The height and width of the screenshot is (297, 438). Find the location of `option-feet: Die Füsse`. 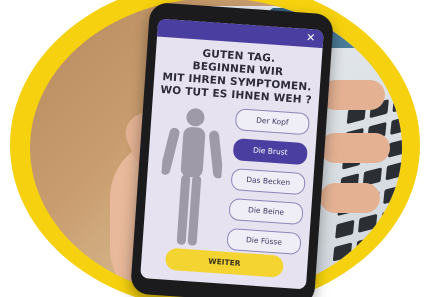

option-feet: Die Füsse is located at coordinates (264, 241).